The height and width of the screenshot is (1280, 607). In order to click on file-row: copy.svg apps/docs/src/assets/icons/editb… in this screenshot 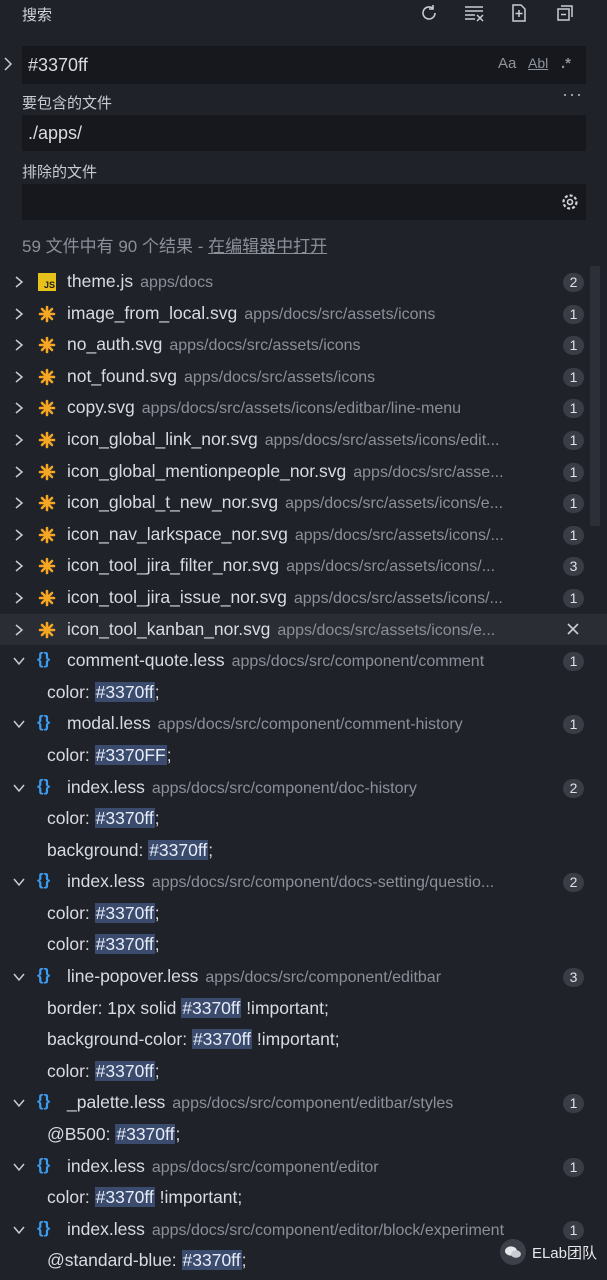, I will do `click(303, 408)`.